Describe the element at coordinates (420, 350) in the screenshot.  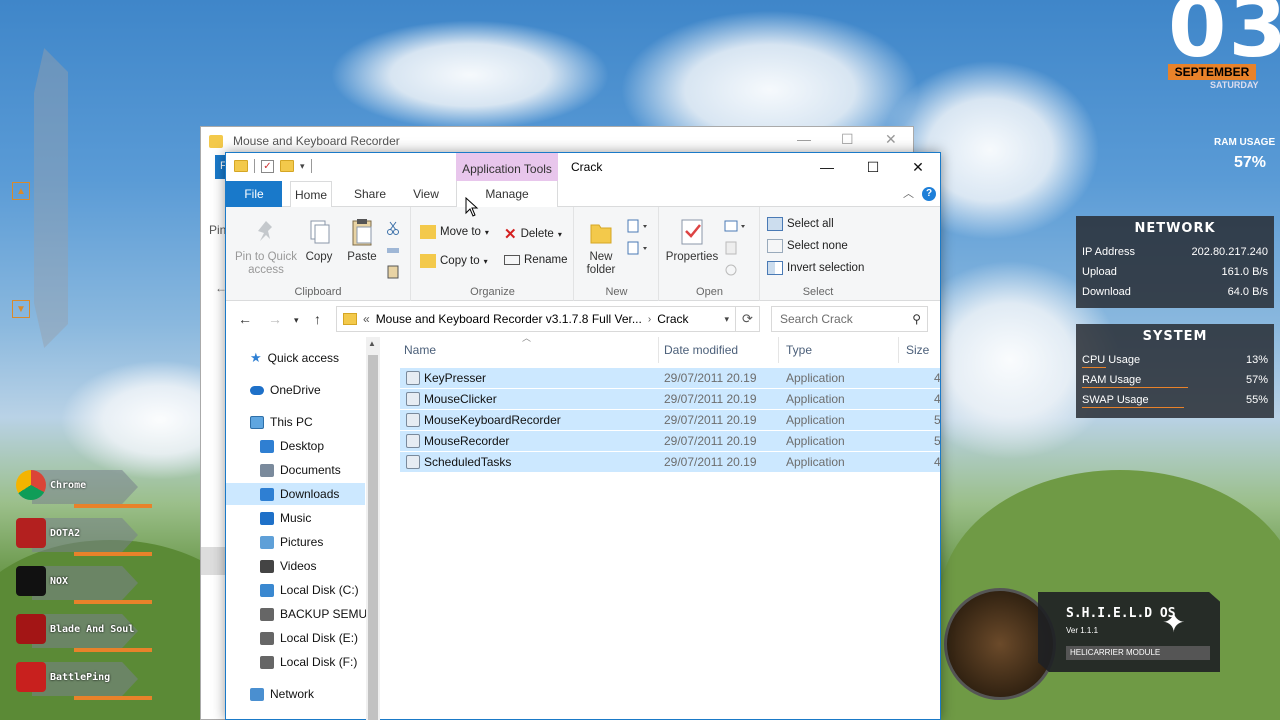
I see `column-header-name: Name` at that location.